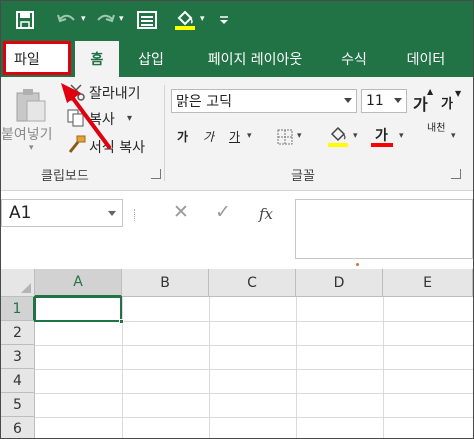  I want to click on name-box: A1, so click(62, 213).